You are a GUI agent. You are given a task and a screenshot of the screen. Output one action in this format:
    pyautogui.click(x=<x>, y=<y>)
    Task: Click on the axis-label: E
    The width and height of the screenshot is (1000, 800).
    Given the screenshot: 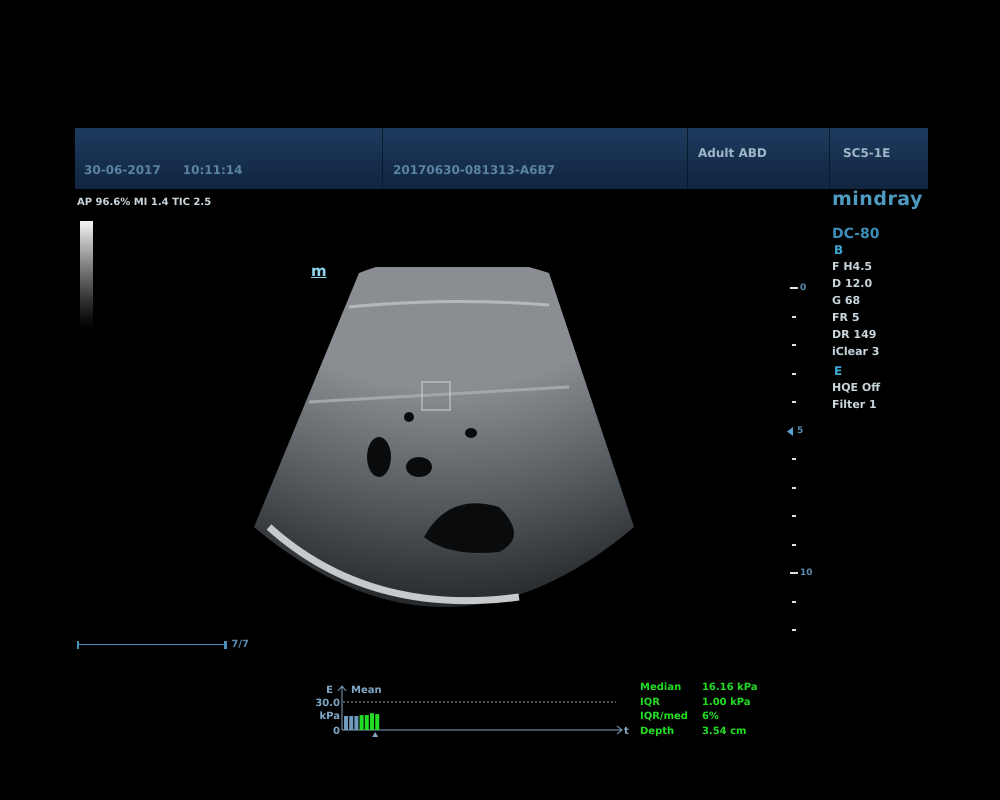 What is the action you would take?
    pyautogui.click(x=329, y=690)
    